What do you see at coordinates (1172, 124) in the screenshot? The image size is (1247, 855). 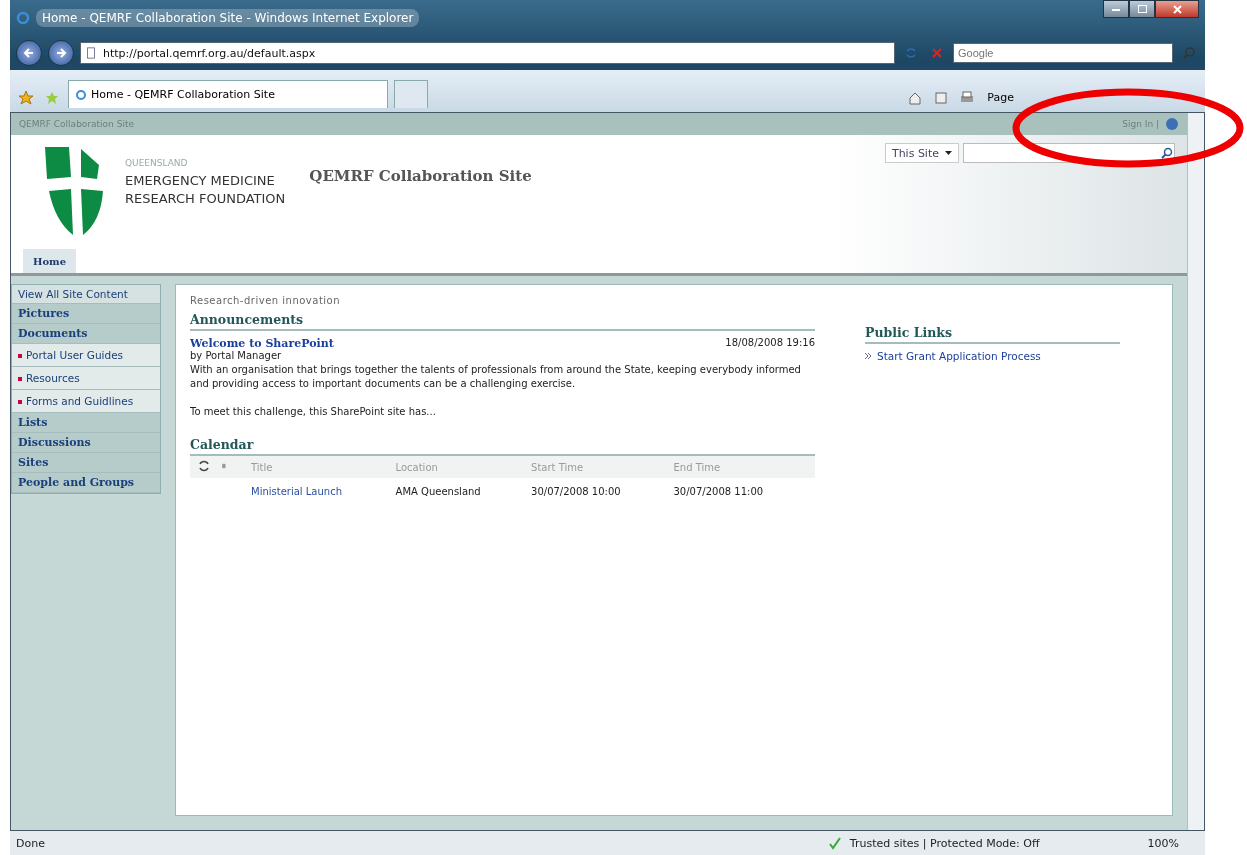 I see `help-icon` at bounding box center [1172, 124].